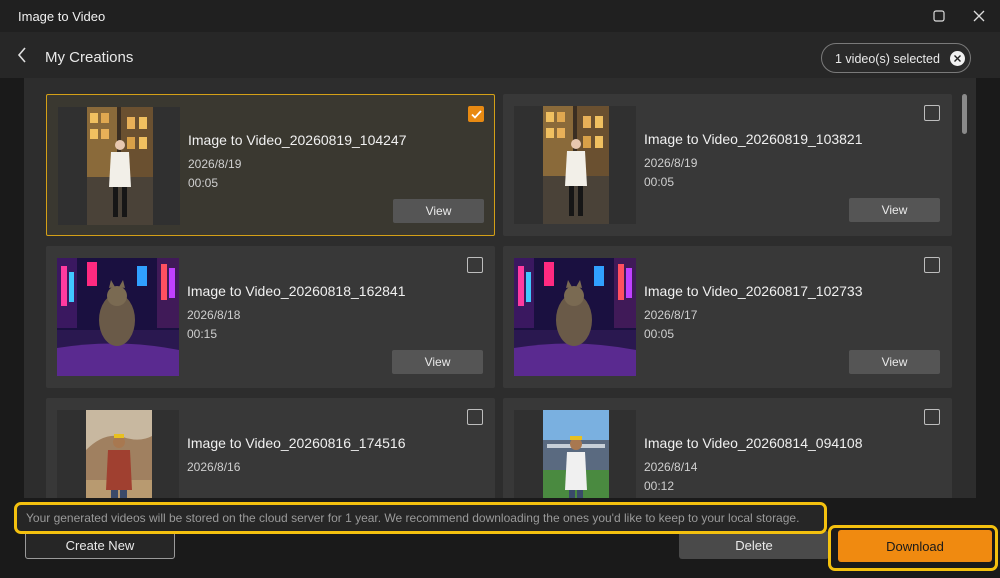 The image size is (1000, 578). What do you see at coordinates (214, 315) in the screenshot?
I see `creation-date: 2026/8/18` at bounding box center [214, 315].